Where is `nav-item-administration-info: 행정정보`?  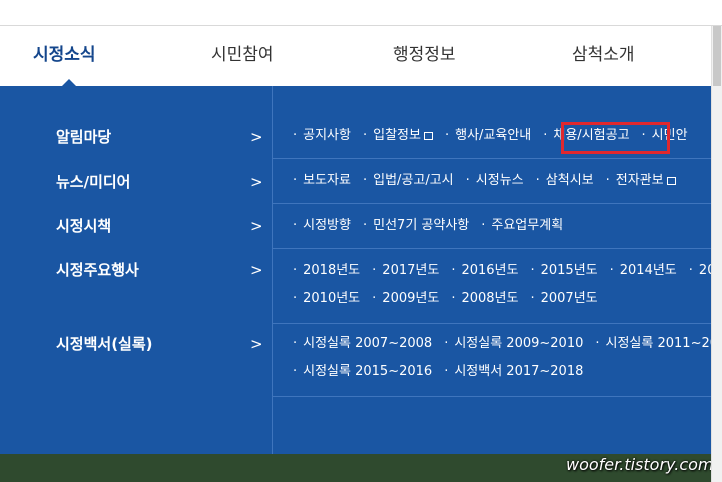 nav-item-administration-info: 행정정보 is located at coordinates (424, 56).